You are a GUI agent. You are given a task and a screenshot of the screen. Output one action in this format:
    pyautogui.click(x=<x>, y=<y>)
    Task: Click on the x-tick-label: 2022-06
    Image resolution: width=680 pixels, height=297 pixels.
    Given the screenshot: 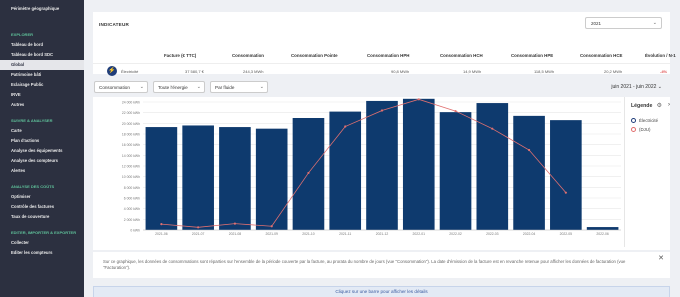 What is the action you would take?
    pyautogui.click(x=602, y=234)
    